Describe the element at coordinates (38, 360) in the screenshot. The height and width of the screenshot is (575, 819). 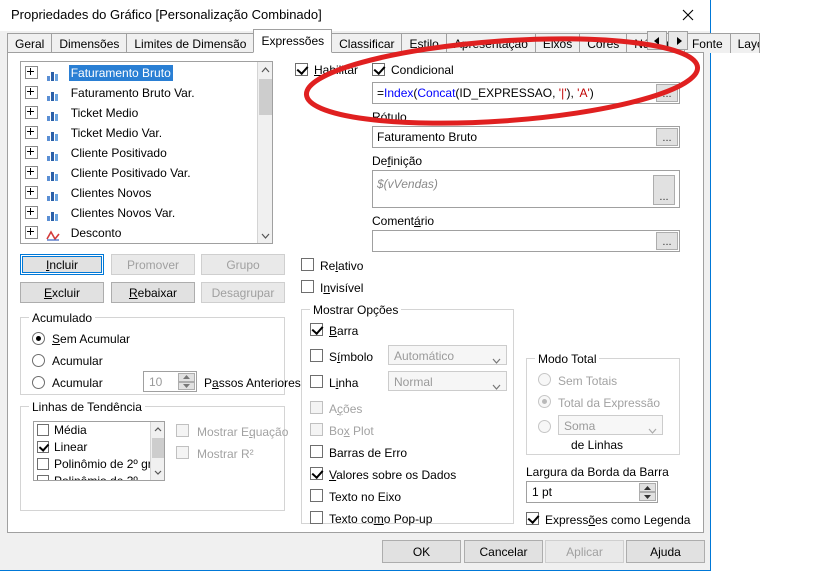
I see `radio-acumular` at that location.